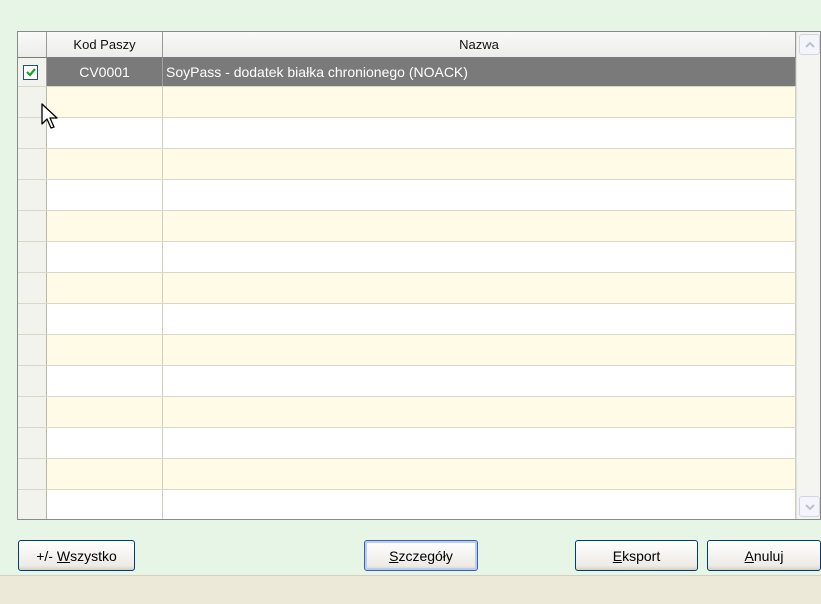 The image size is (821, 604). I want to click on grid-header: Kod Paszy Nazwa, so click(407, 45).